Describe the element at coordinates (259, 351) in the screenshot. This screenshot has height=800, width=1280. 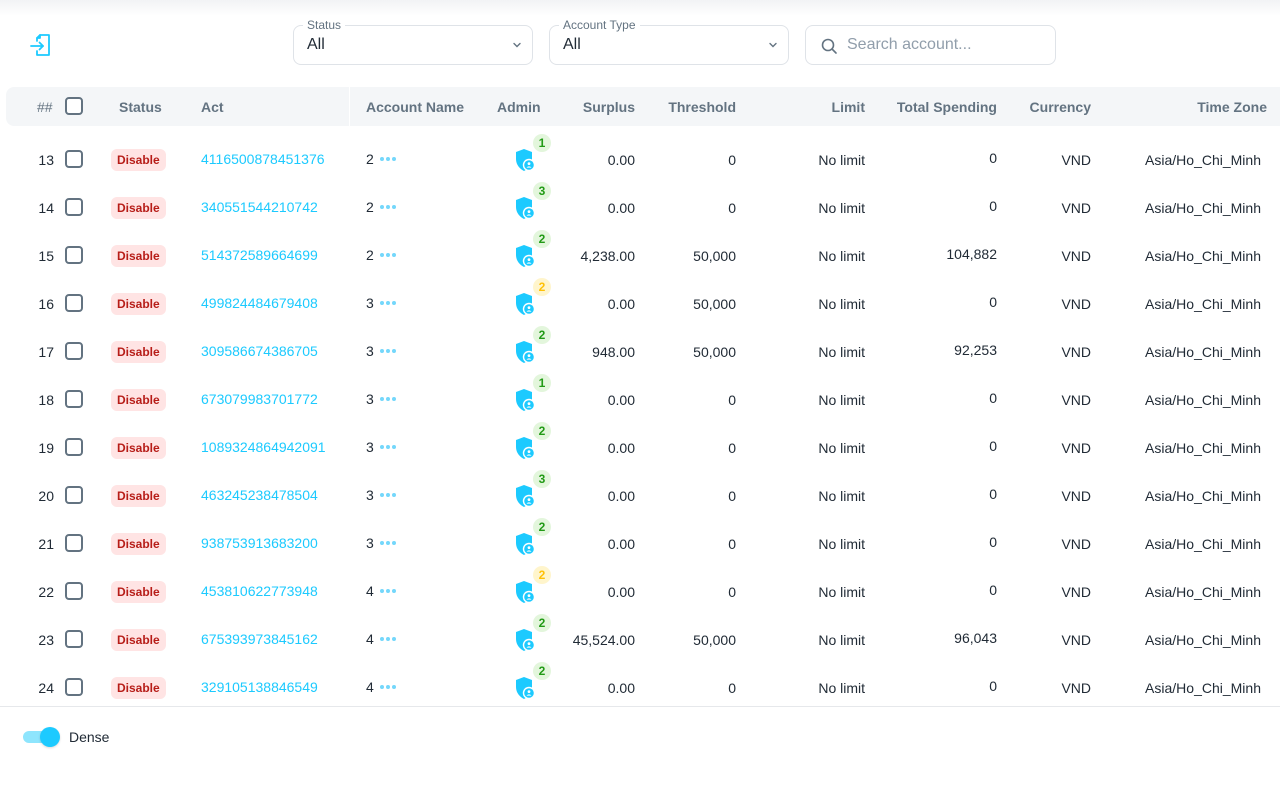
I see `act-id-link: 309586674386705` at that location.